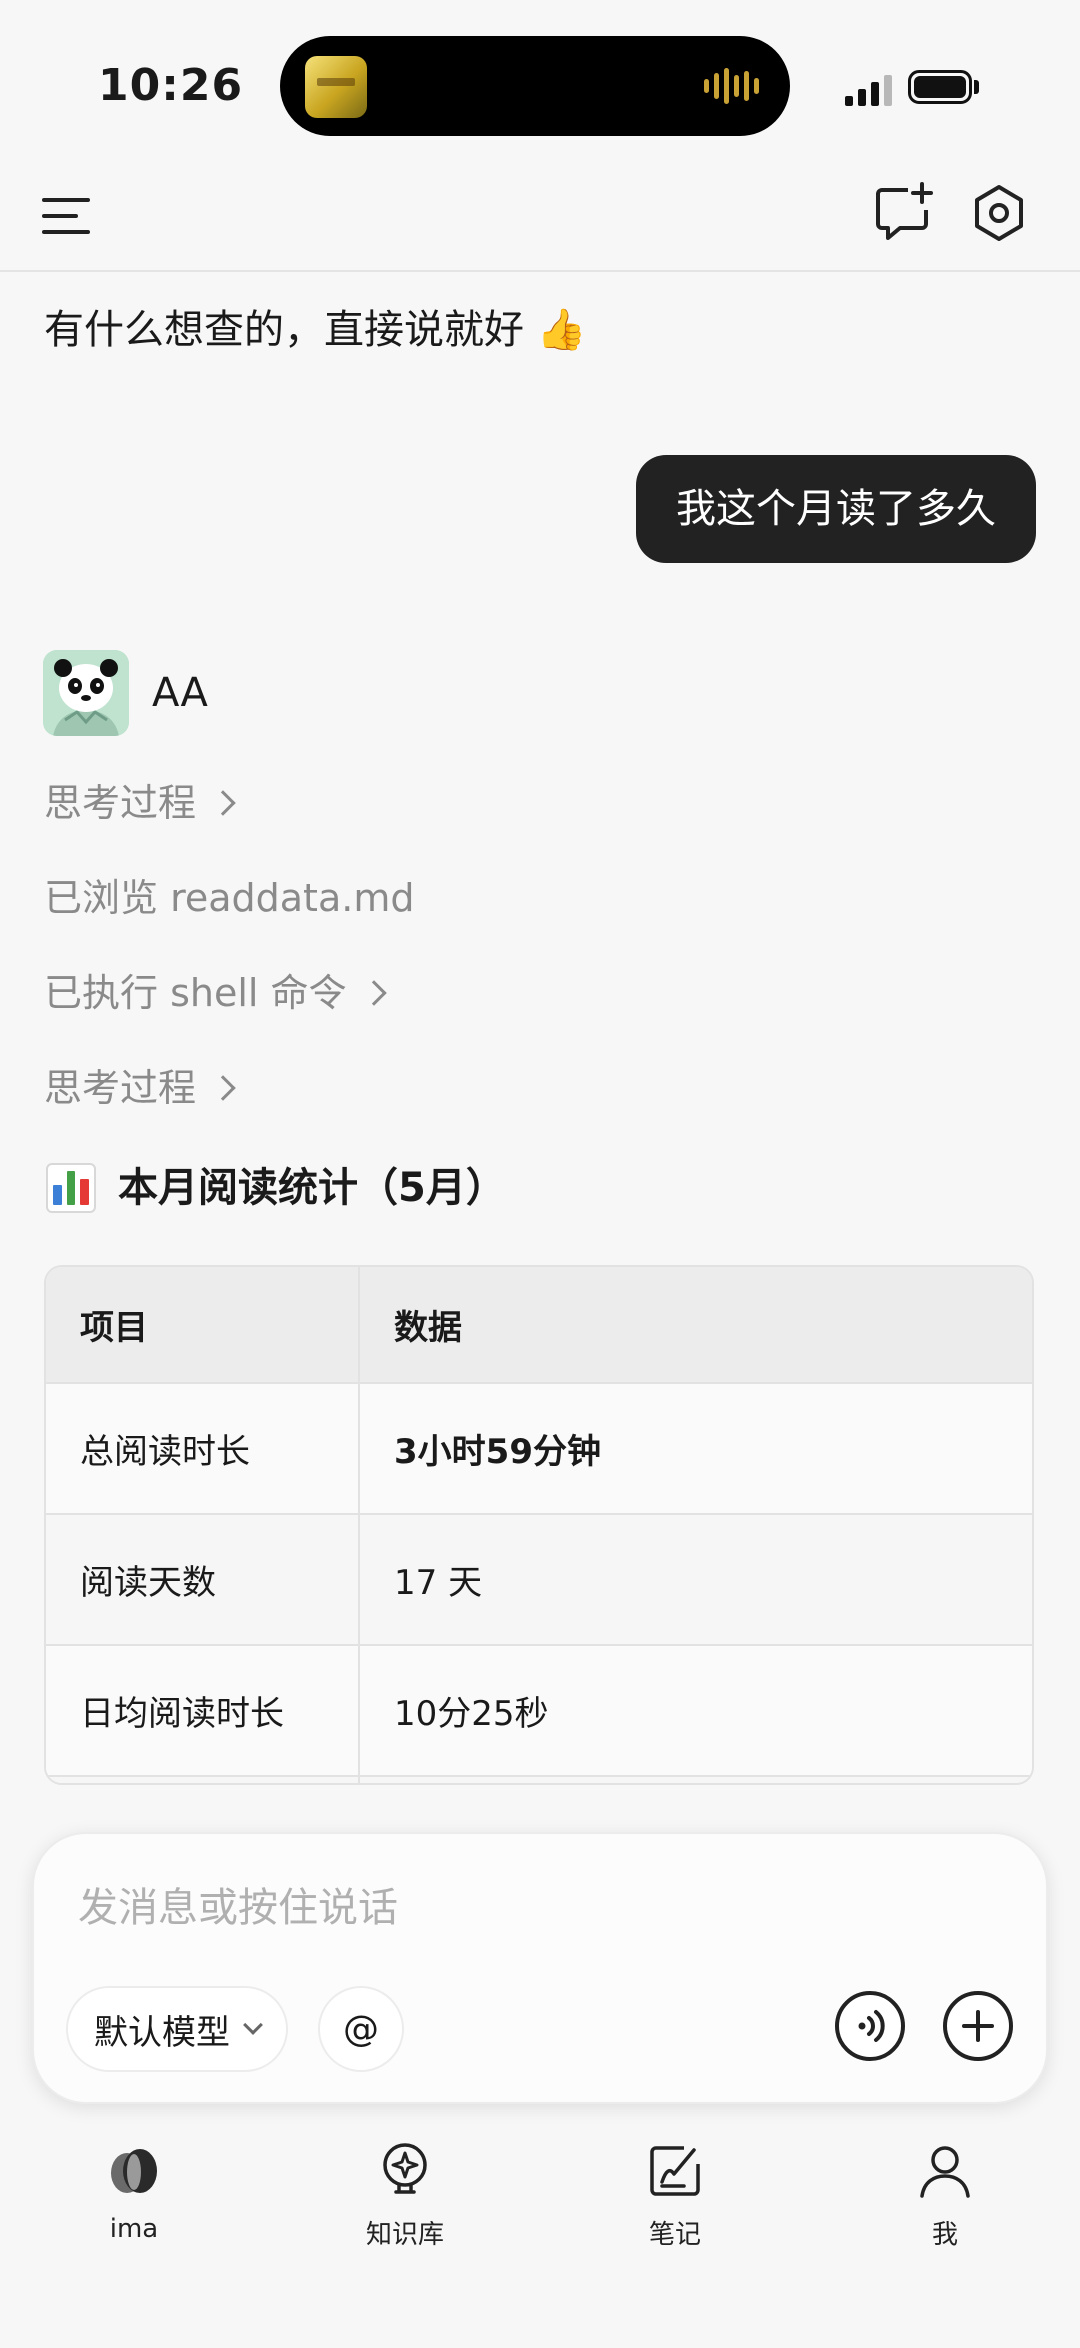  What do you see at coordinates (945, 2172) in the screenshot?
I see `profile-icon` at bounding box center [945, 2172].